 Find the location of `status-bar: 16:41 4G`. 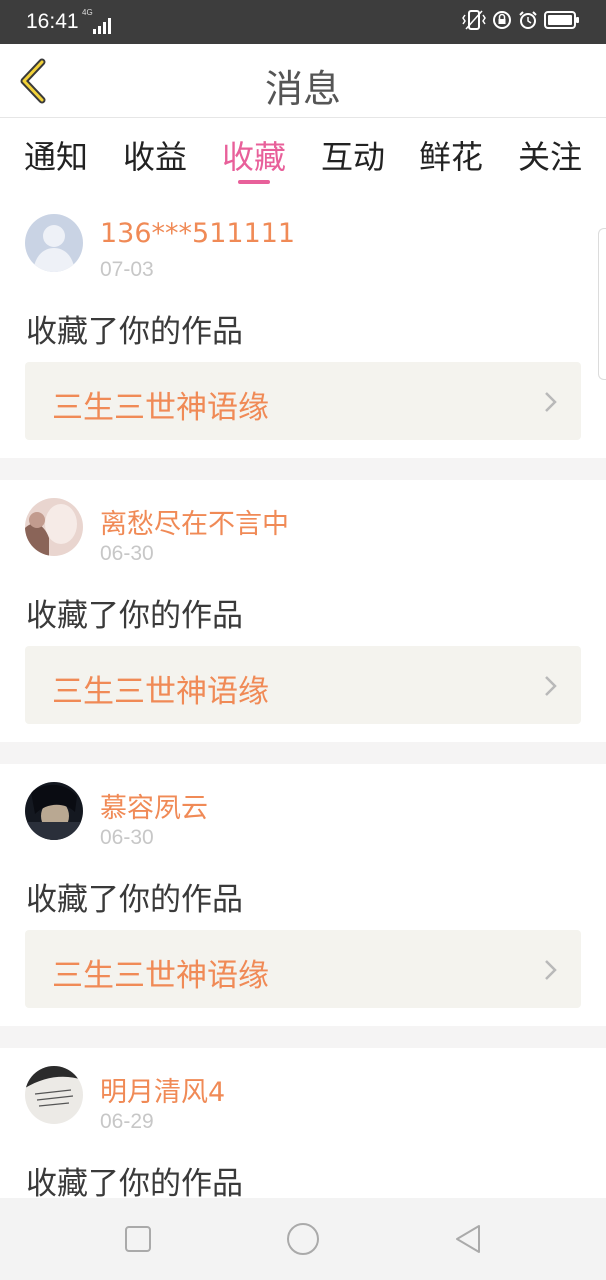

status-bar: 16:41 4G is located at coordinates (303, 22).